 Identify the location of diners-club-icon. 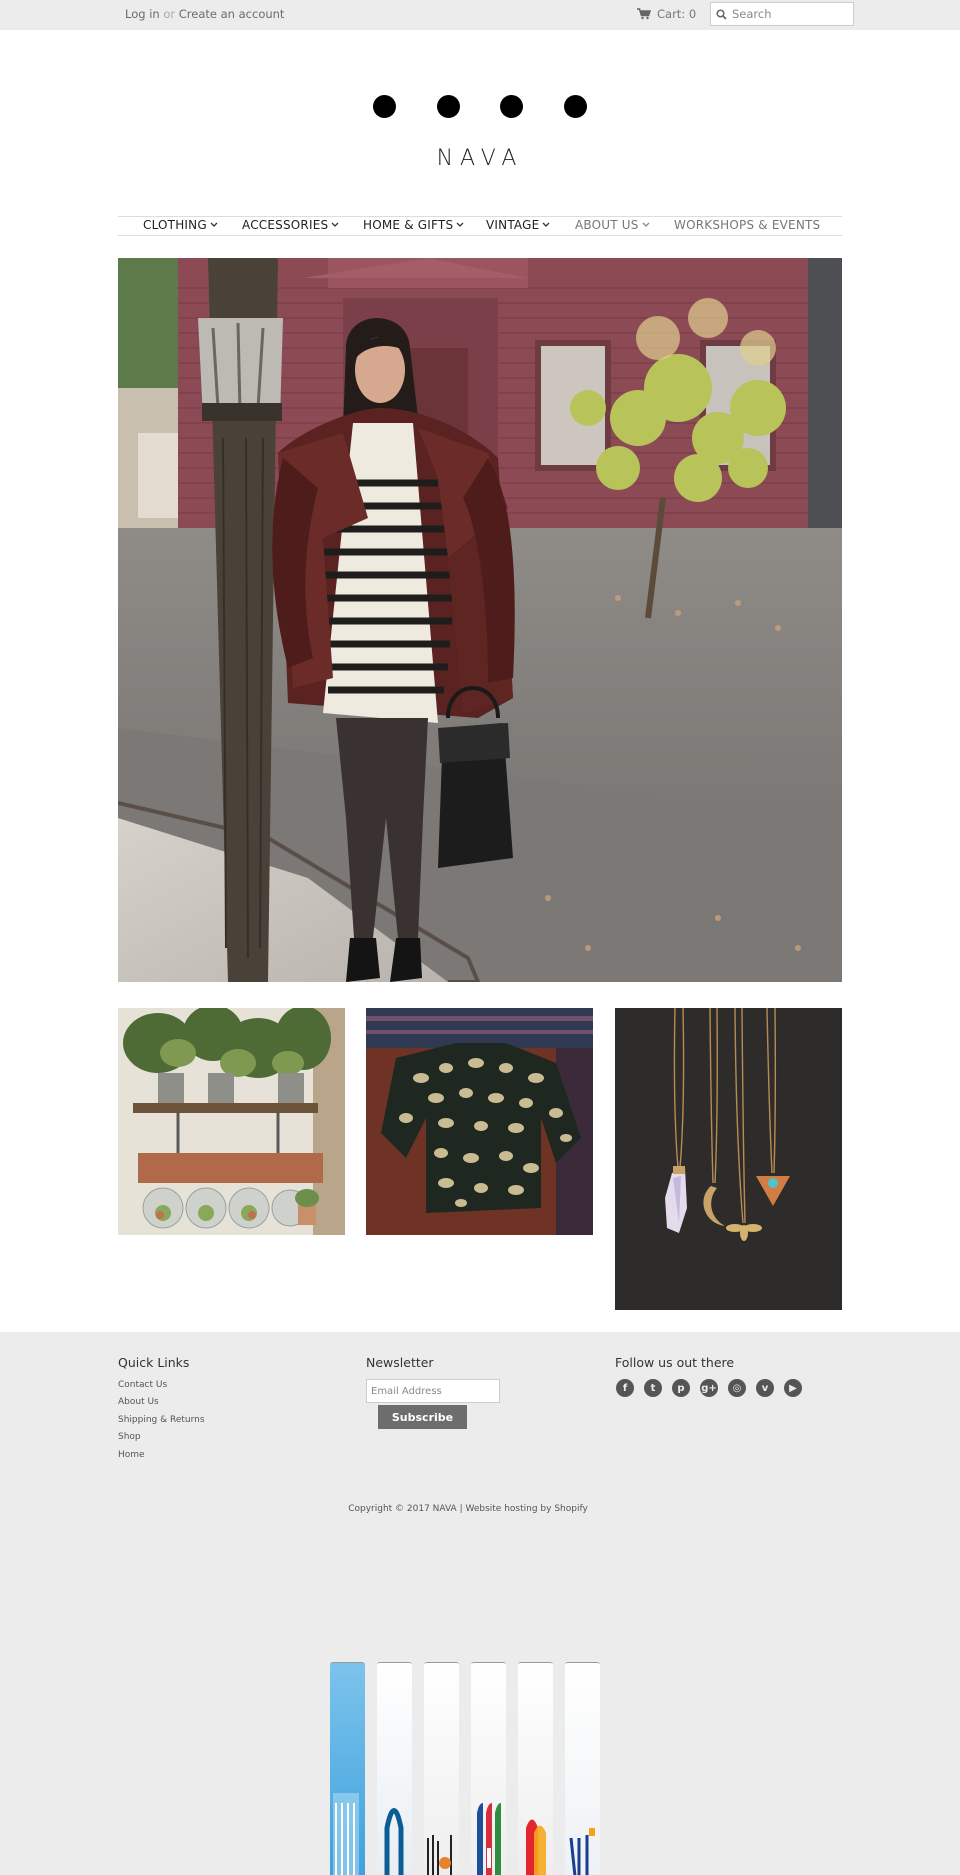
(394, 1768).